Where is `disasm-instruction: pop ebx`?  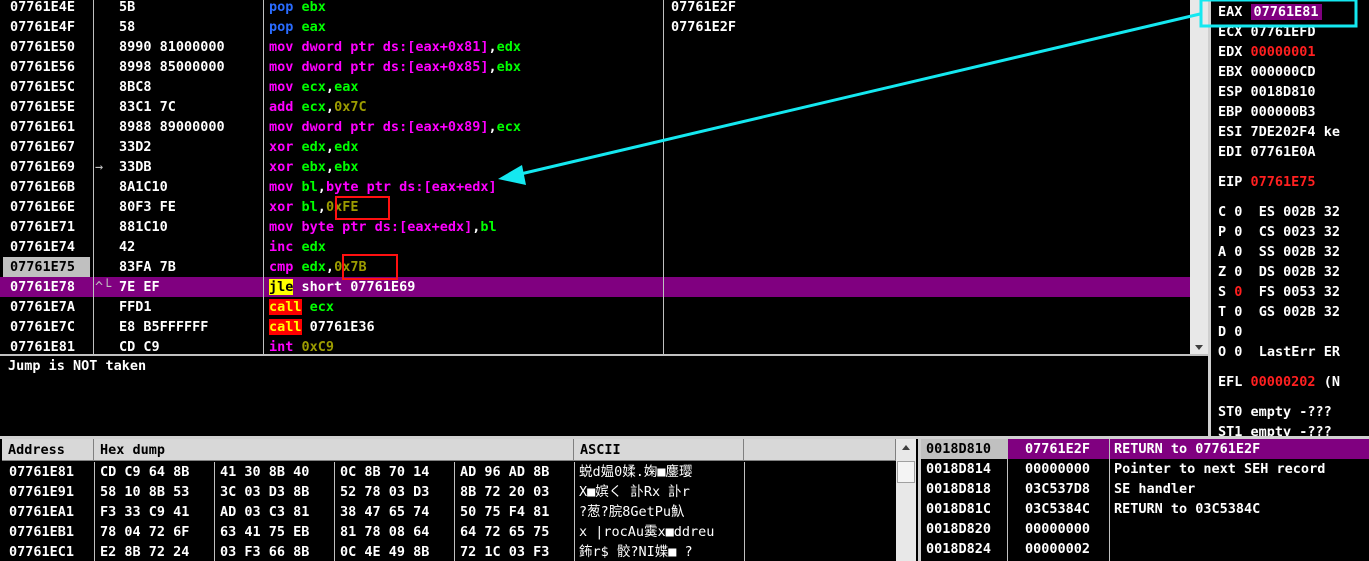 disasm-instruction: pop ebx is located at coordinates (464, 8).